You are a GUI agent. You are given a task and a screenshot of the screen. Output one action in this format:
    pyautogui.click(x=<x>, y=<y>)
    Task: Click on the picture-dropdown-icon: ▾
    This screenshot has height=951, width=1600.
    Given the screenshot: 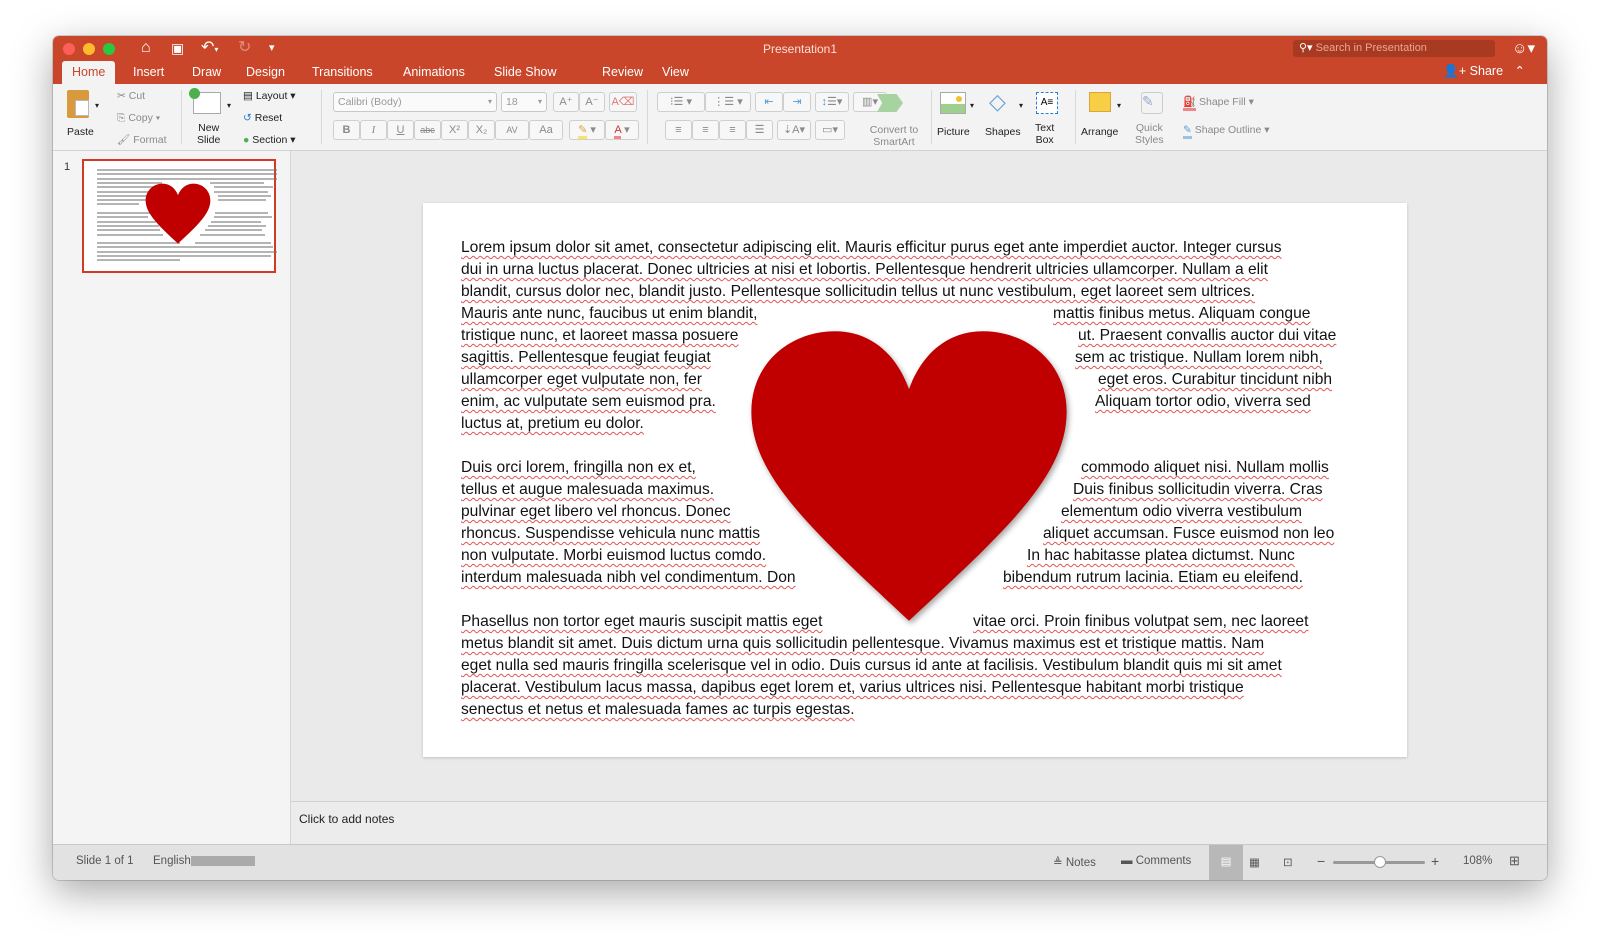 What is the action you would take?
    pyautogui.click(x=972, y=106)
    